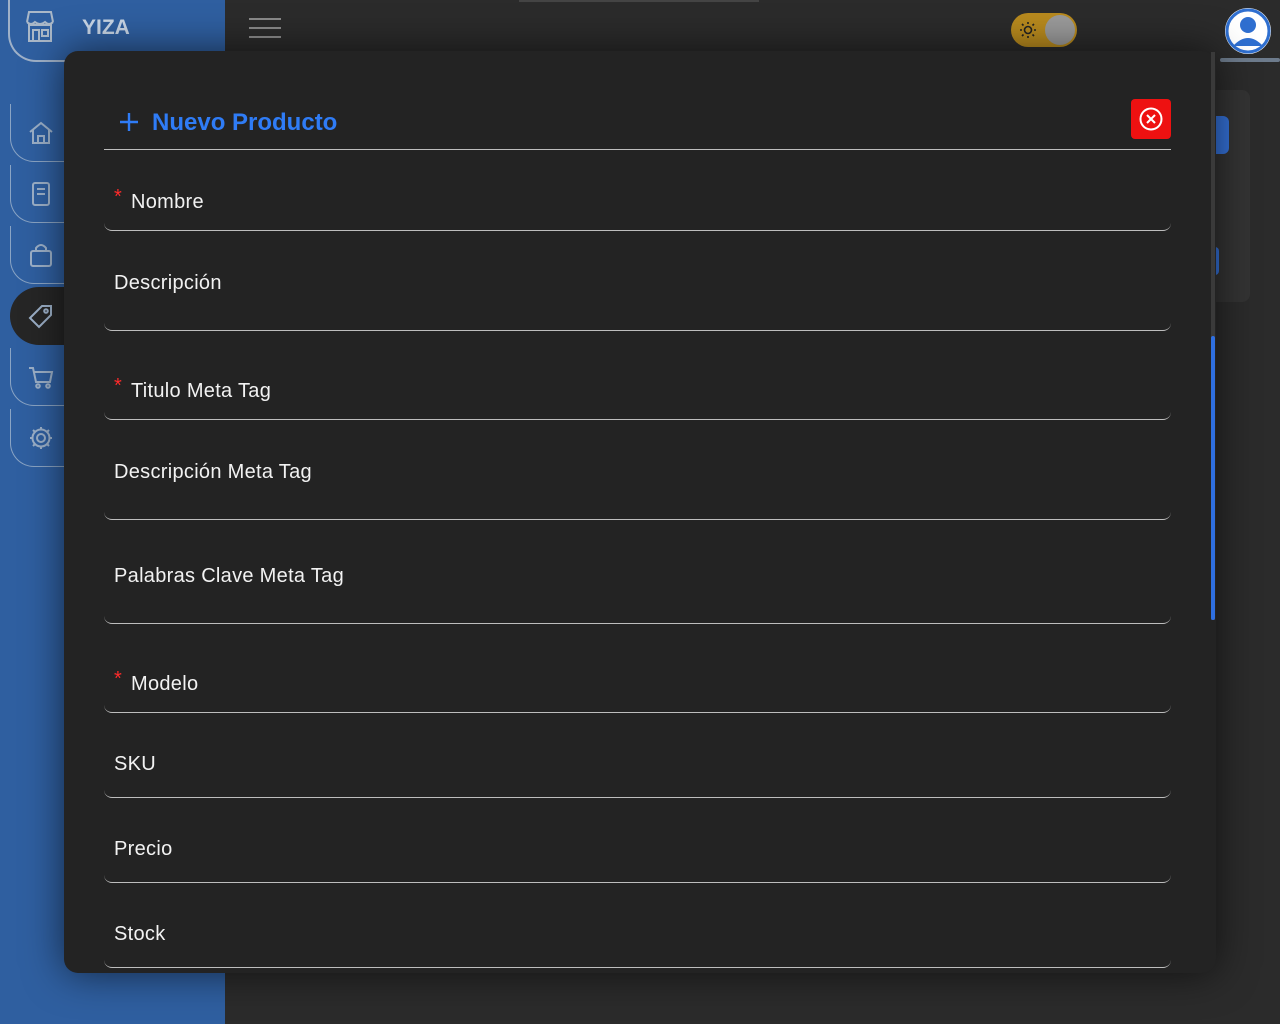  Describe the element at coordinates (1213, 478) in the screenshot. I see `modal-scrollbar-thumb` at that location.